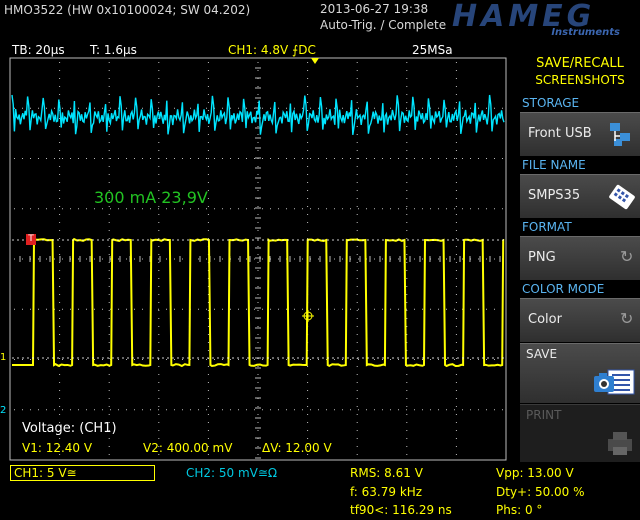 The height and width of the screenshot is (520, 640). What do you see at coordinates (620, 443) in the screenshot?
I see `printer-icon` at bounding box center [620, 443].